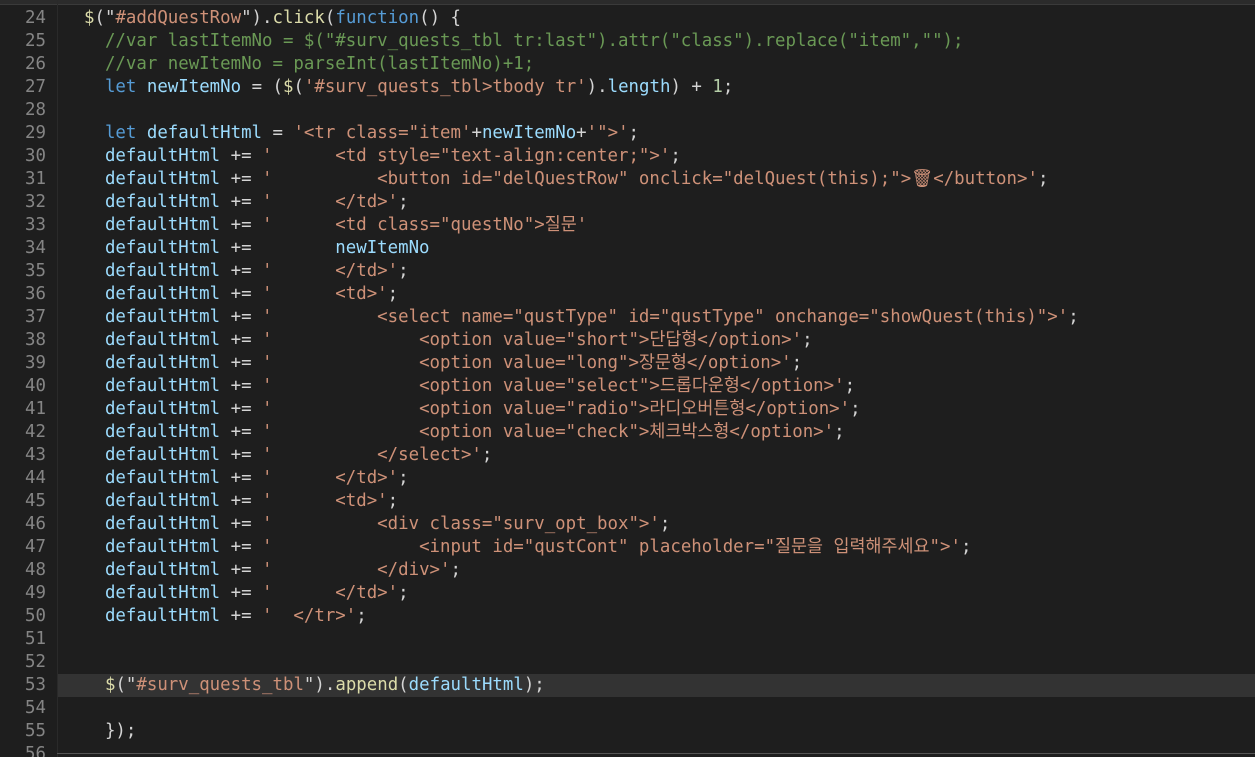 Image resolution: width=1255 pixels, height=757 pixels. Describe the element at coordinates (35, 340) in the screenshot. I see `line-number: 38` at that location.